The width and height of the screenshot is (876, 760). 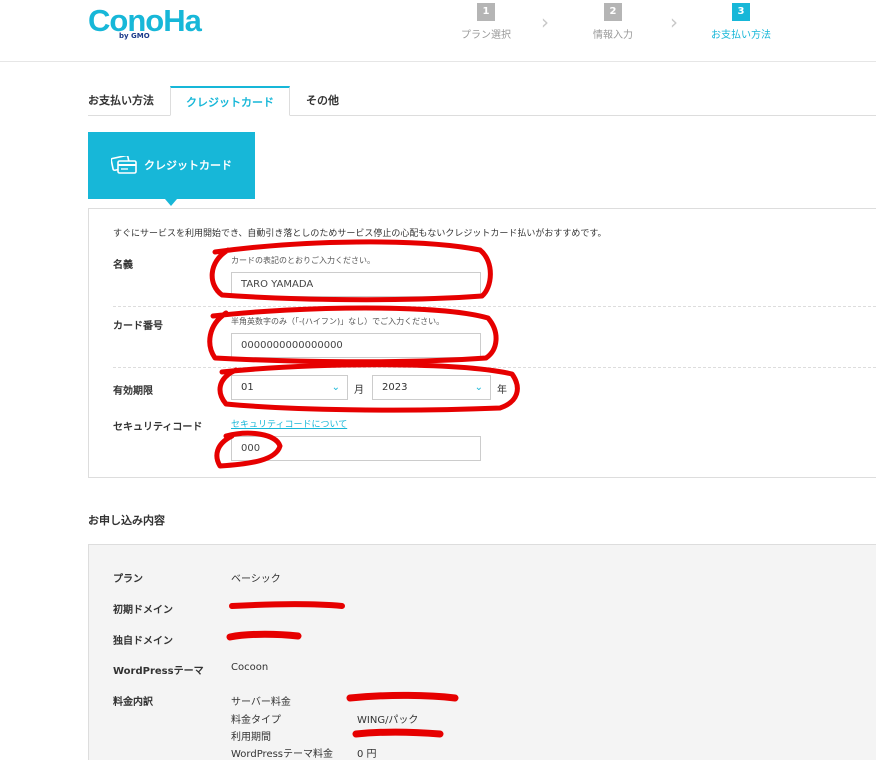 What do you see at coordinates (359, 390) in the screenshot?
I see `month-unit: 月` at bounding box center [359, 390].